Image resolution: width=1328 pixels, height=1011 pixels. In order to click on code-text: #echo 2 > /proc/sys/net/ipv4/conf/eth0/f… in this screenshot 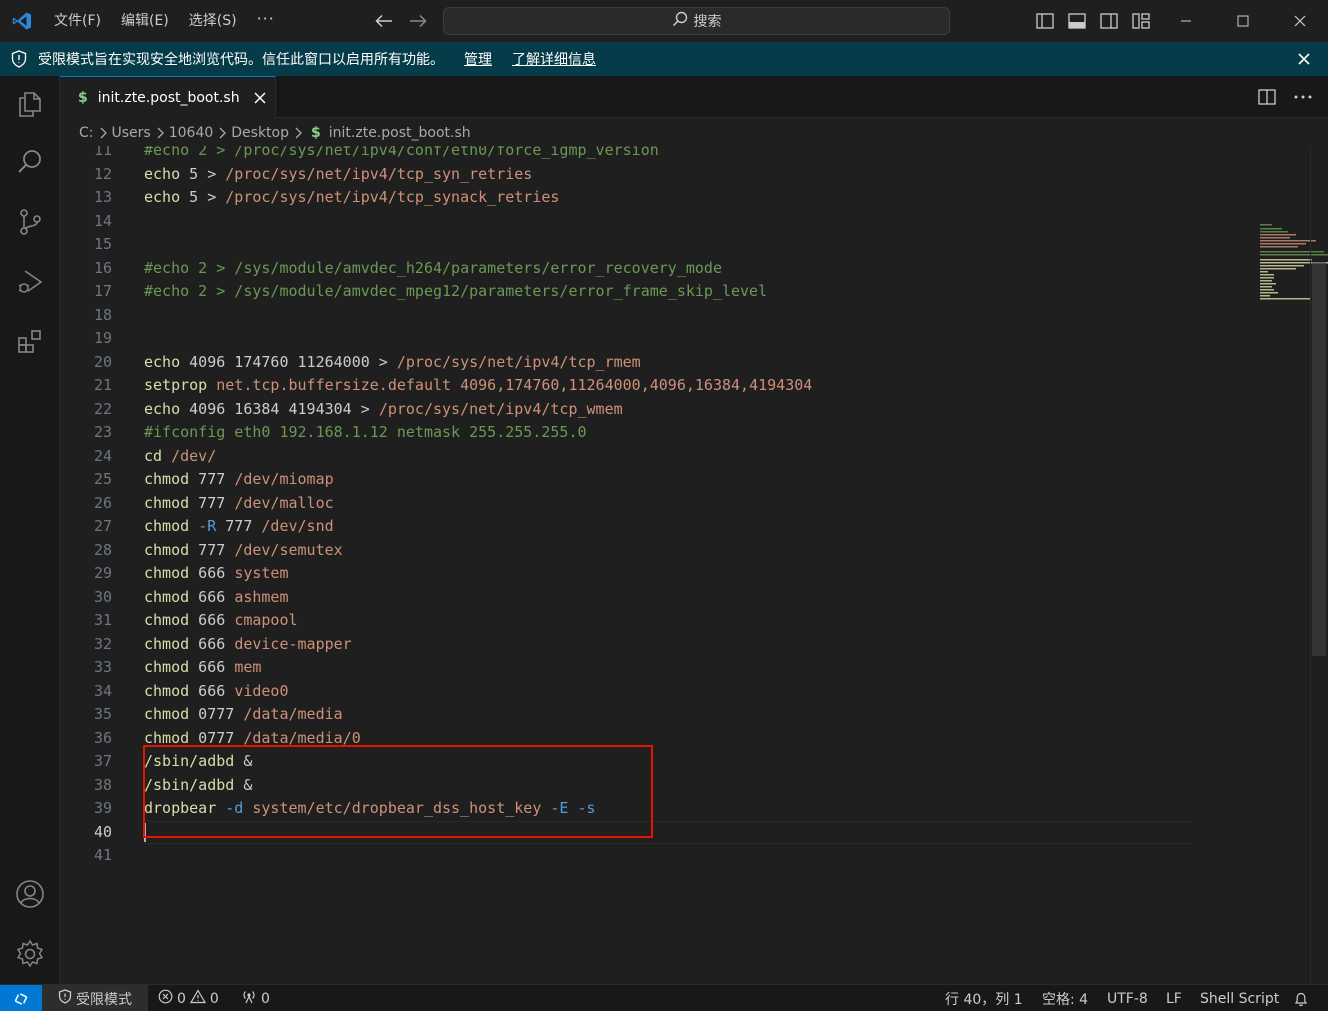, I will do `click(401, 154)`.